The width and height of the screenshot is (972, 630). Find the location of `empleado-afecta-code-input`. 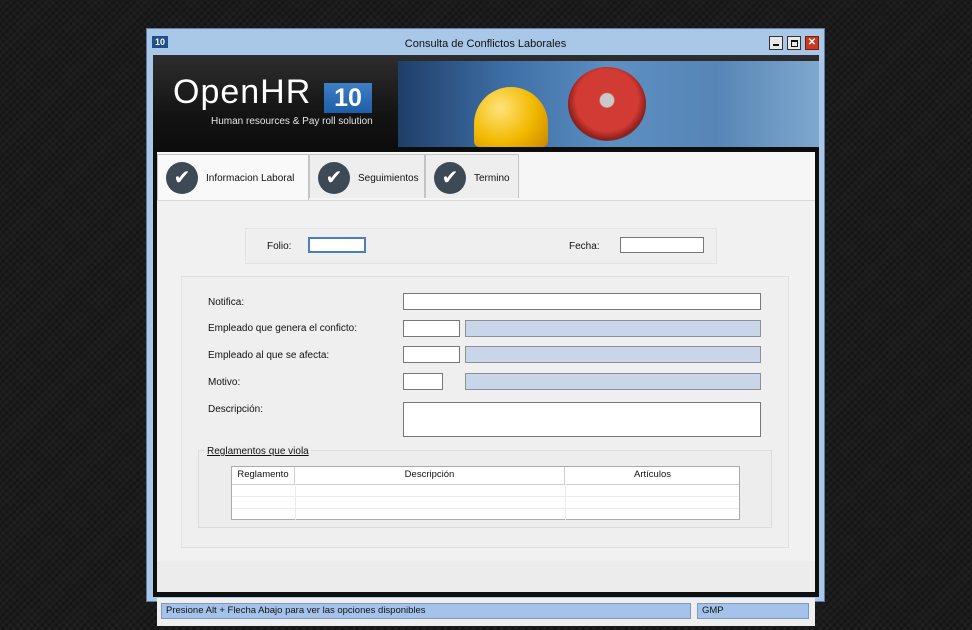

empleado-afecta-code-input is located at coordinates (431, 354).